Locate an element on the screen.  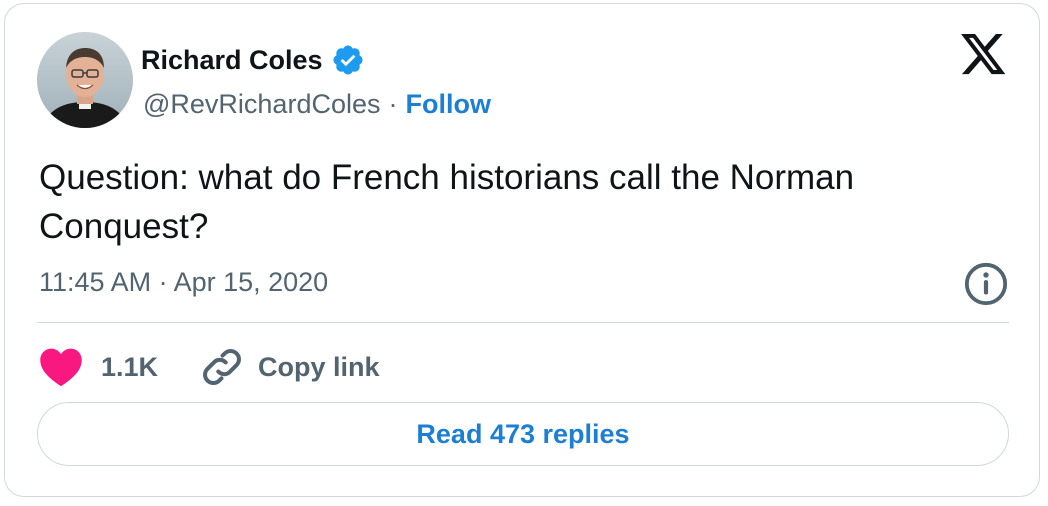
read-replies-button: Read 473 replies is located at coordinates (523, 434).